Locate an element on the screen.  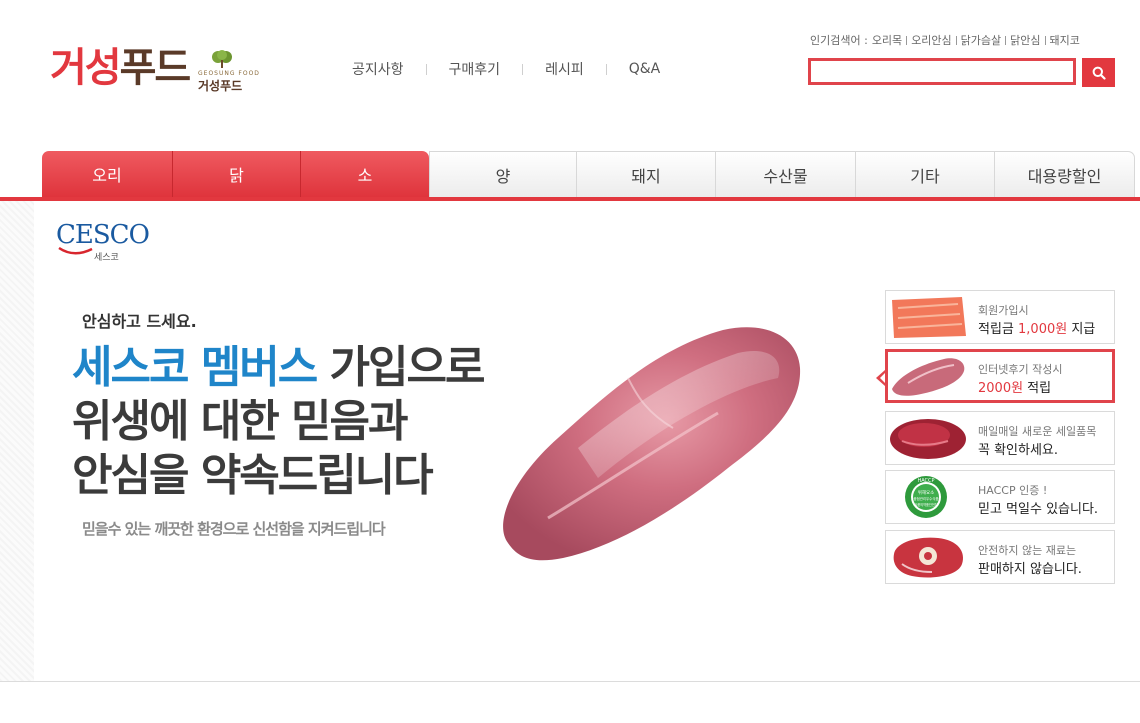
benefit-review: 인터넷후기 작성시 2000원 적립 is located at coordinates (1000, 376).